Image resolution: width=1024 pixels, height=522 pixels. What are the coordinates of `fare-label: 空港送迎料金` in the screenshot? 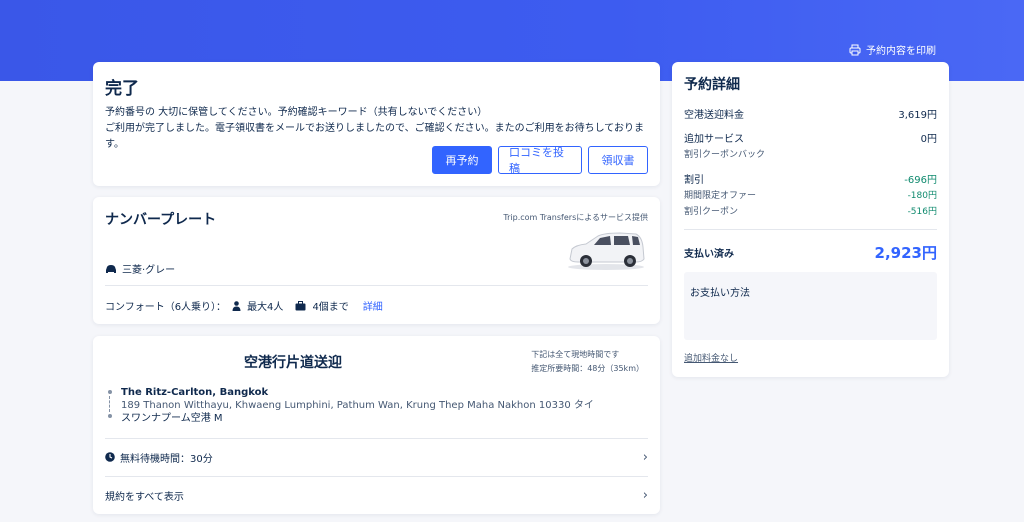 It's located at (714, 115).